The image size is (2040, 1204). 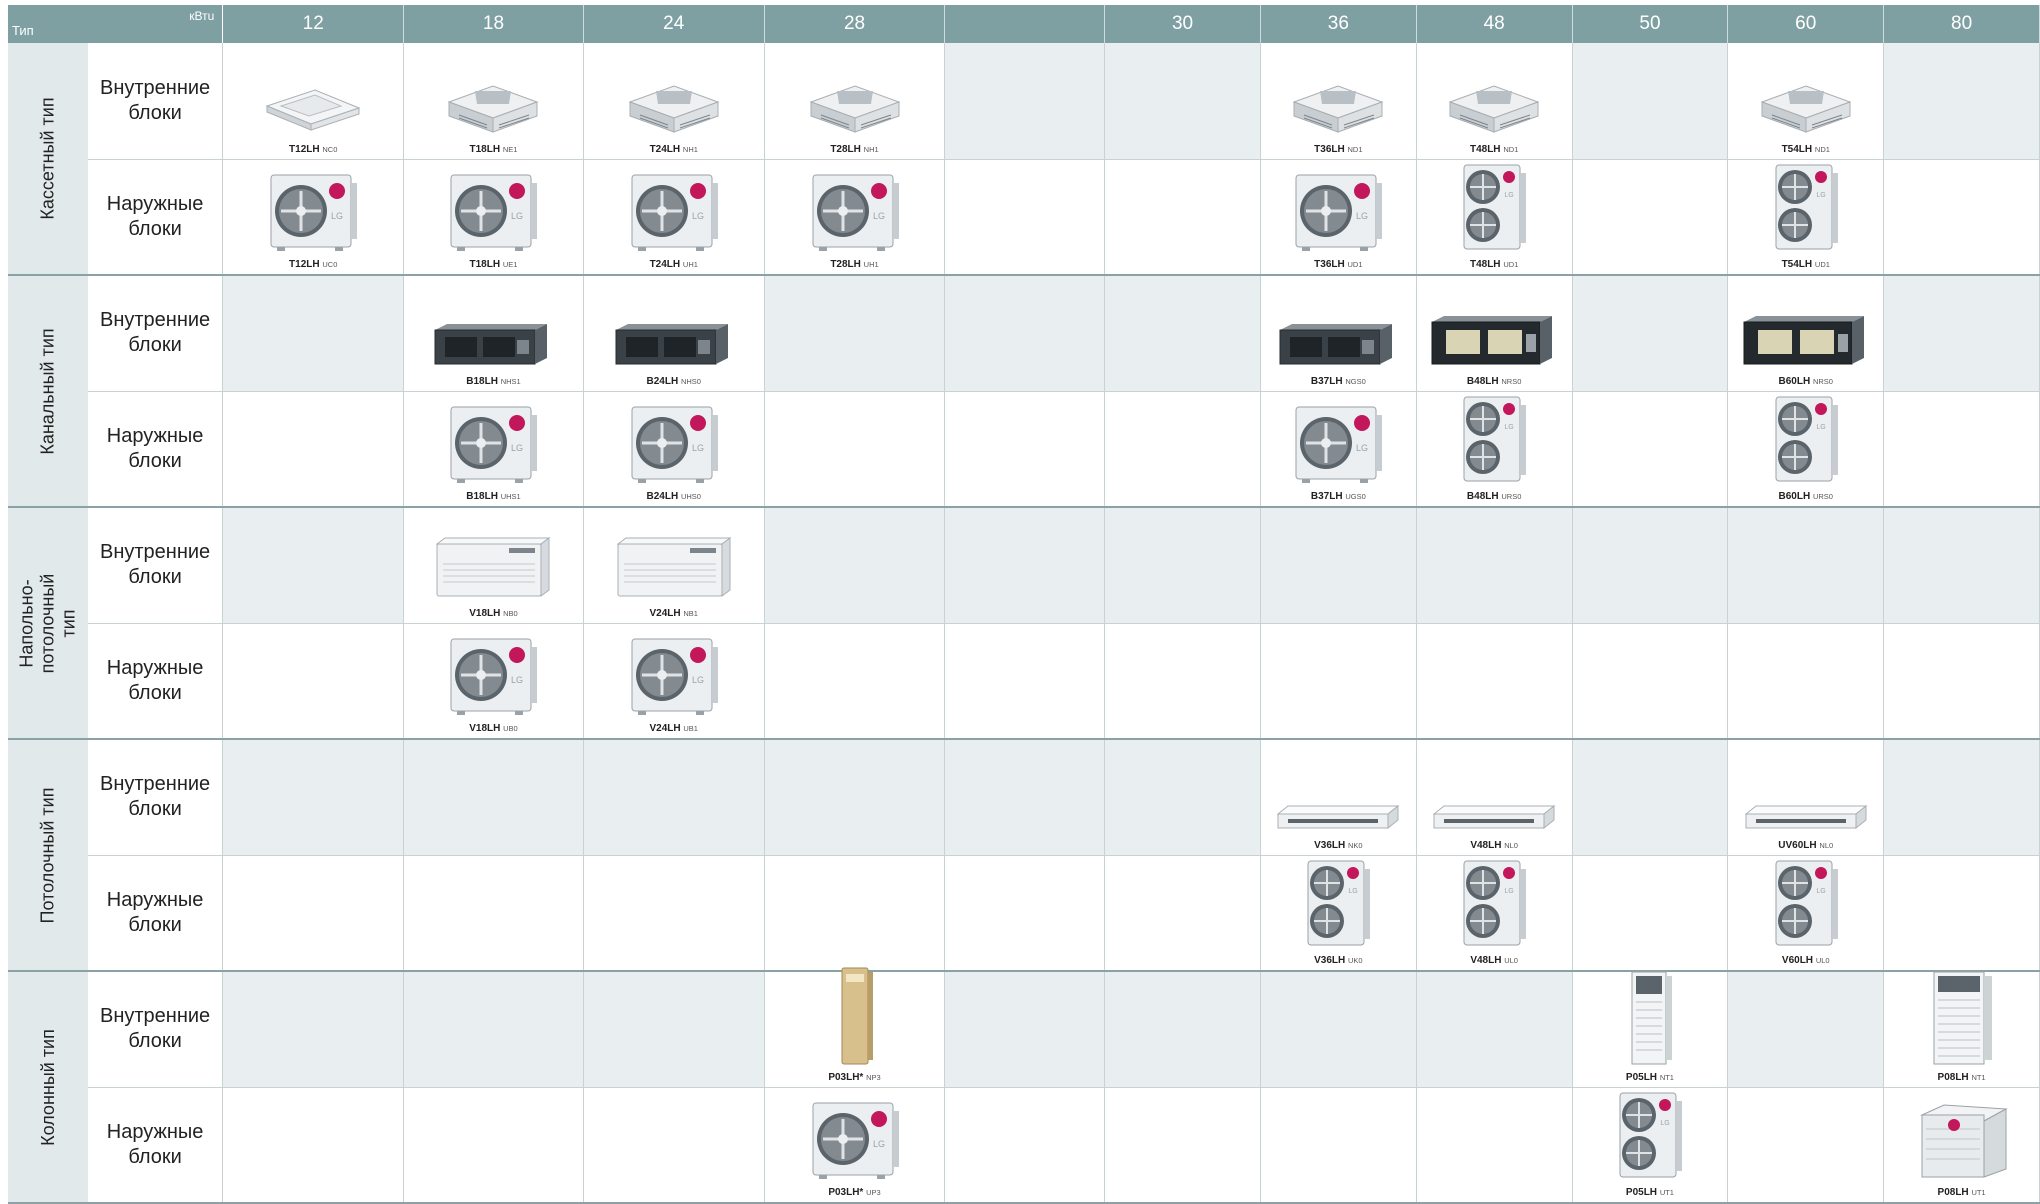 What do you see at coordinates (313, 24) in the screenshot?
I see `capacity-header: 12` at bounding box center [313, 24].